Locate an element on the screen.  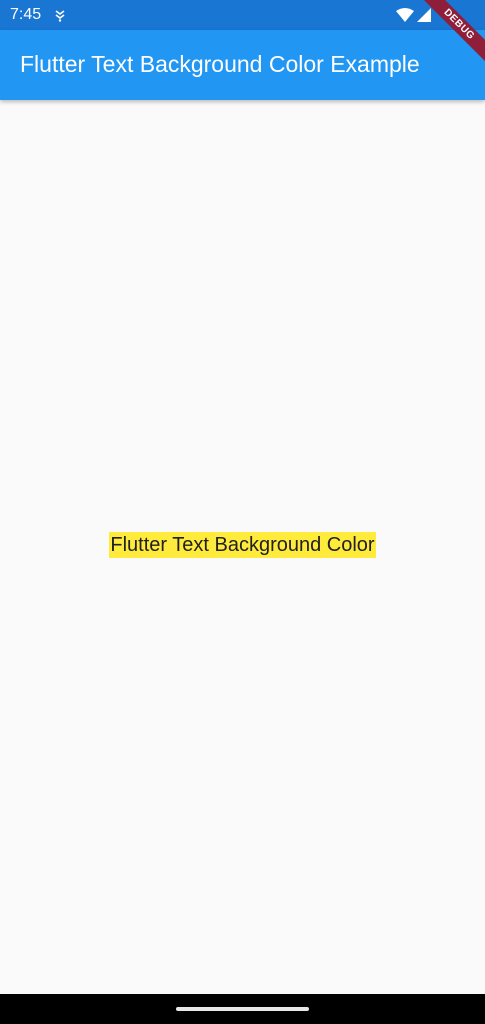
navigation-bar is located at coordinates (242, 1009).